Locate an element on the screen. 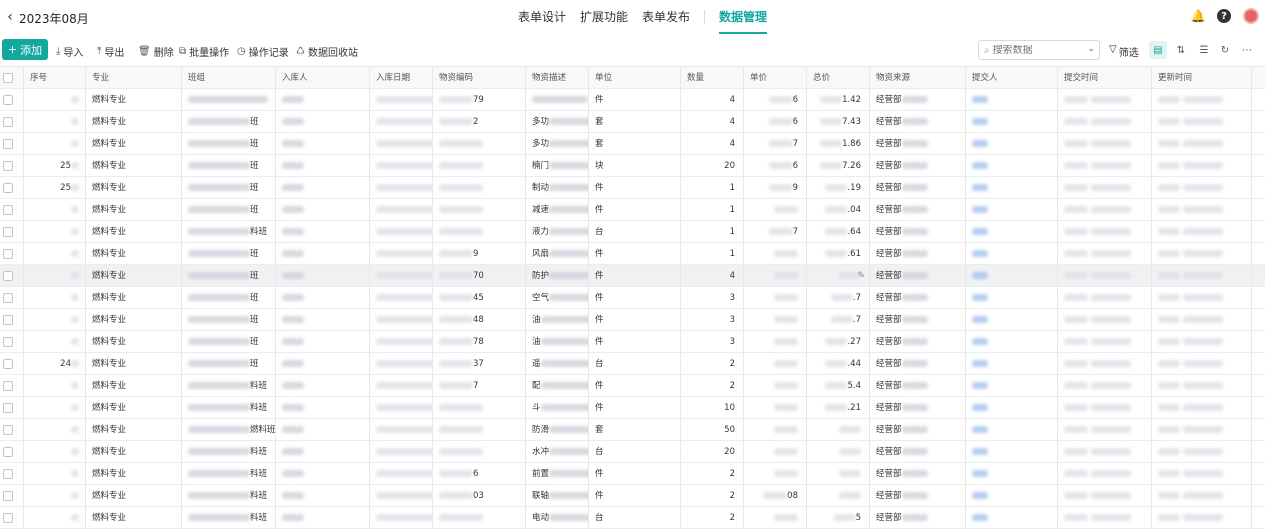 The image size is (1265, 532). bell-icon: 🔔 is located at coordinates (1198, 16).